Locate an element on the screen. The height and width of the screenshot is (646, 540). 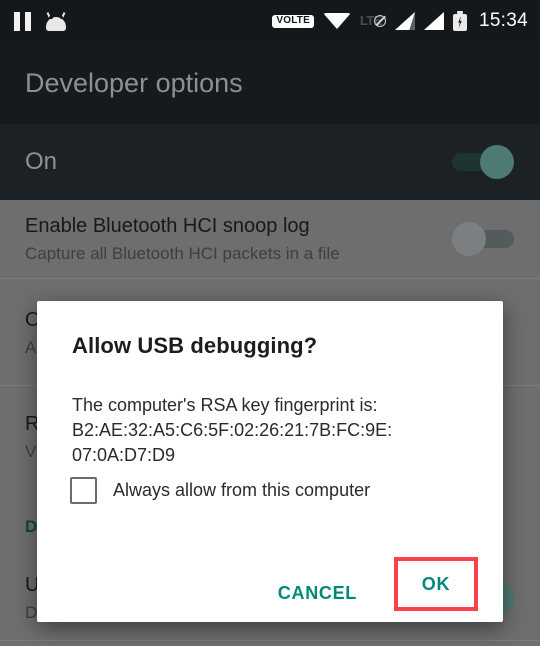
battery-charging-icon is located at coordinates (459, 21).